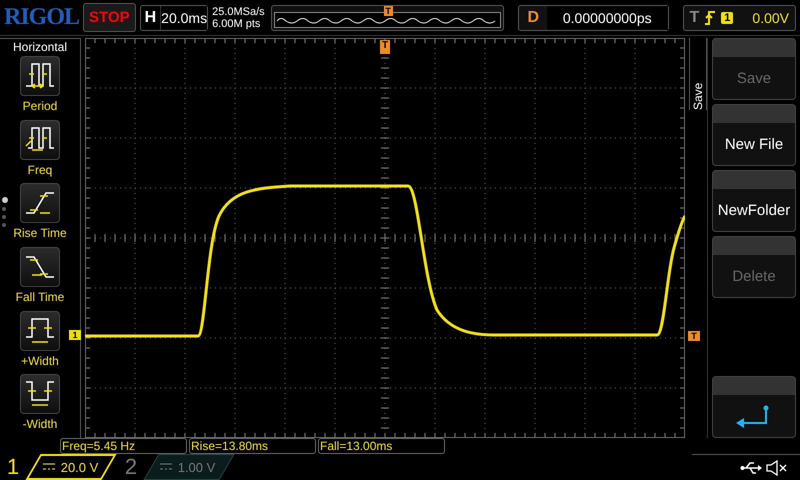  I want to click on timebase-box: H 20.0ms, so click(174, 17).